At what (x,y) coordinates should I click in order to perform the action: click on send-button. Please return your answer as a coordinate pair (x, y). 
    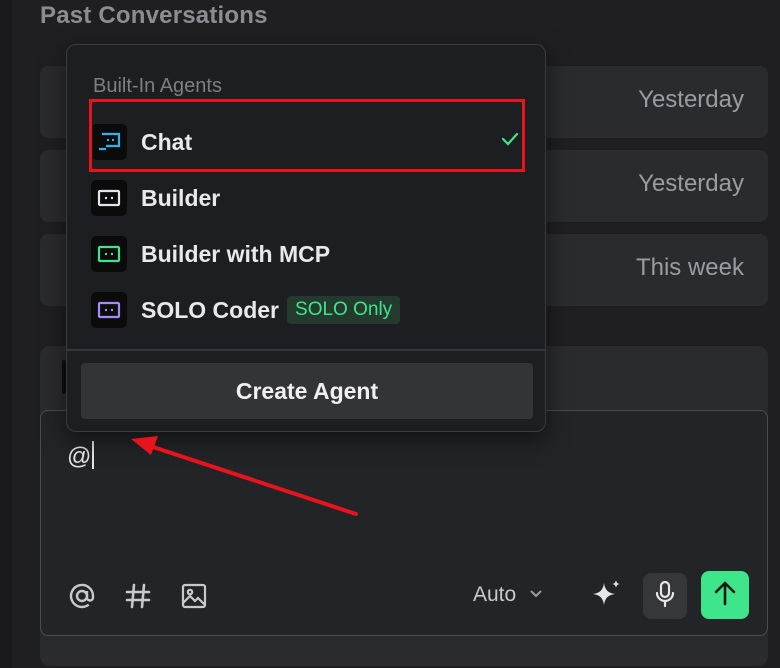
    Looking at the image, I should click on (725, 595).